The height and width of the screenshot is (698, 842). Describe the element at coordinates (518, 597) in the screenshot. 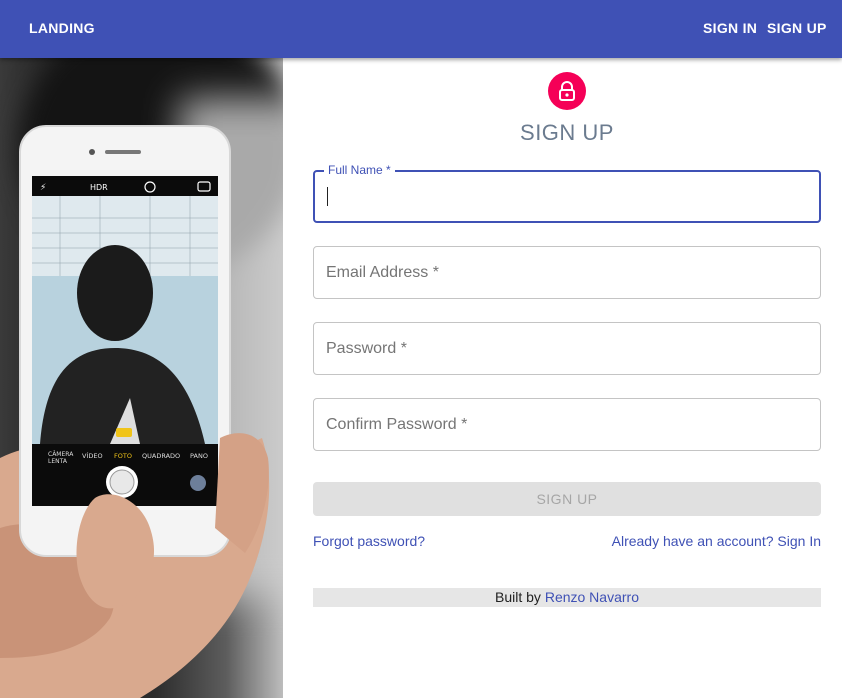

I see `footer-prefix: Built by` at that location.